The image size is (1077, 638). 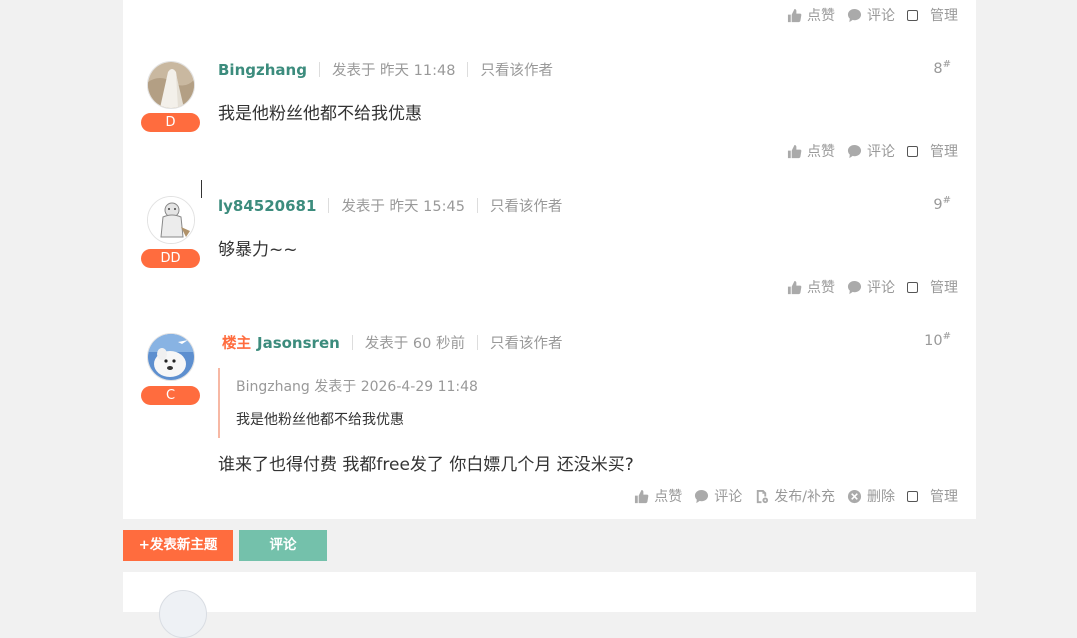 I want to click on post-meta: ly84520681 发表于 昨天 15:45 只看该作者, so click(x=390, y=205).